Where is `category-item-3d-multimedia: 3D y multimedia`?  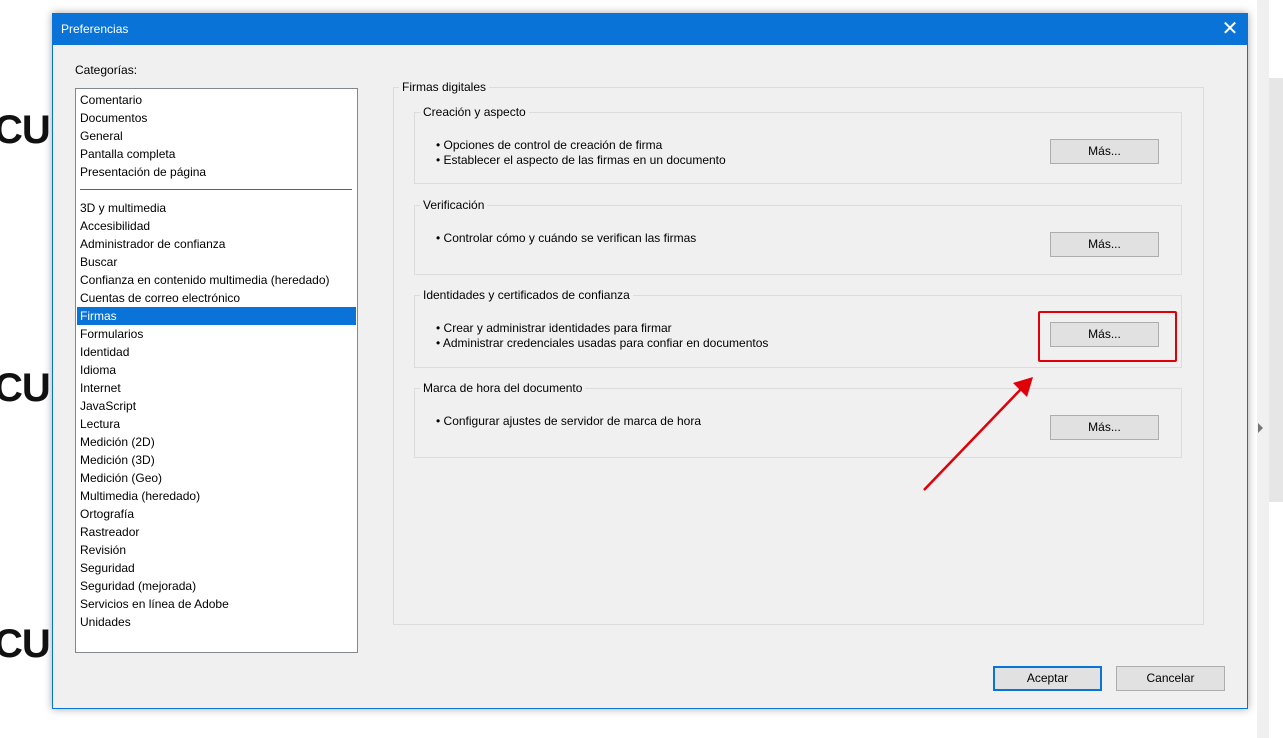
category-item-3d-multimedia: 3D y multimedia is located at coordinates (216, 208).